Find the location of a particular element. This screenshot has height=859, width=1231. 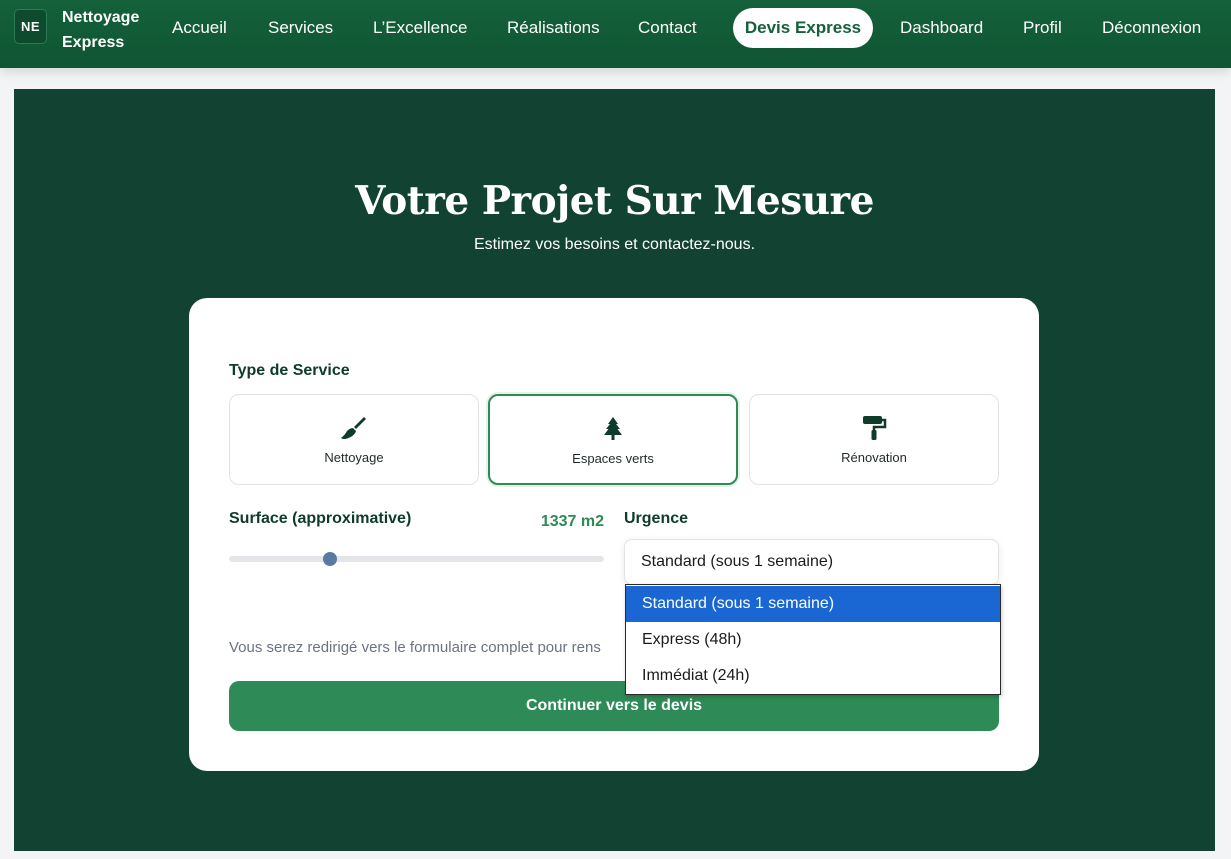

surface-slider-thumb is located at coordinates (330, 559).